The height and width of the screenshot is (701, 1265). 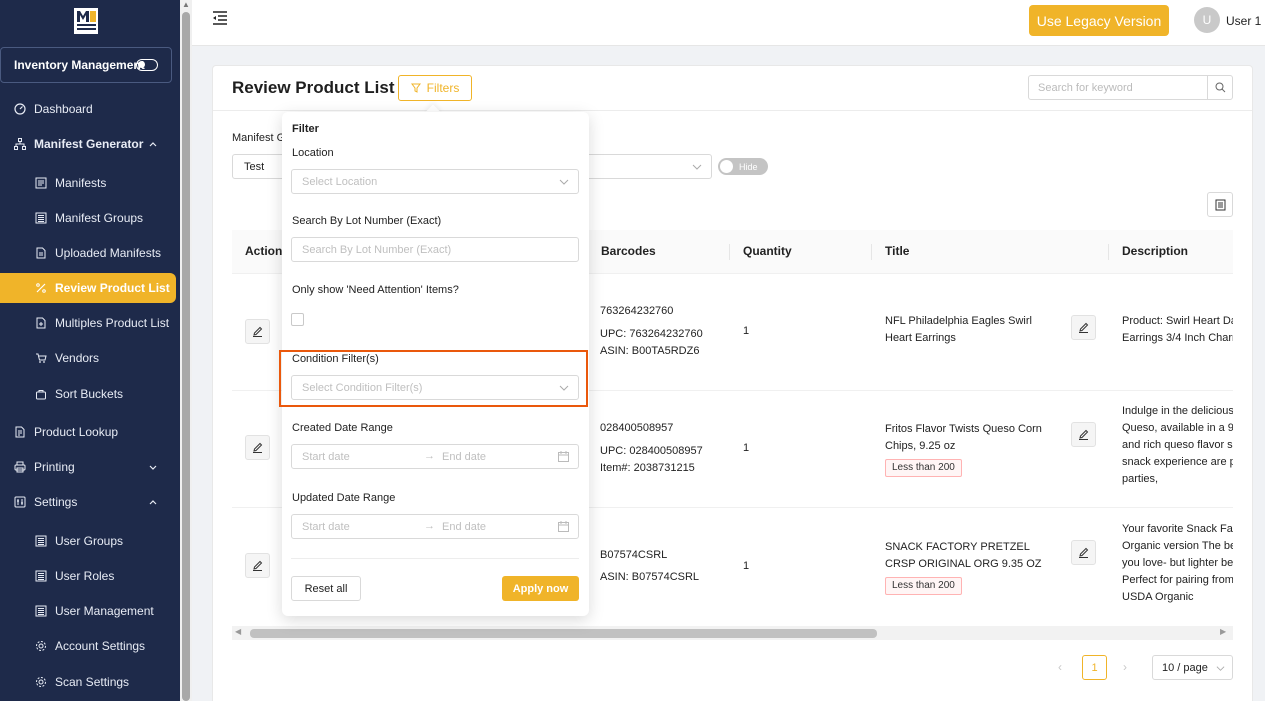 I want to click on inventory-management-label: Inventory Management, so click(x=79, y=65).